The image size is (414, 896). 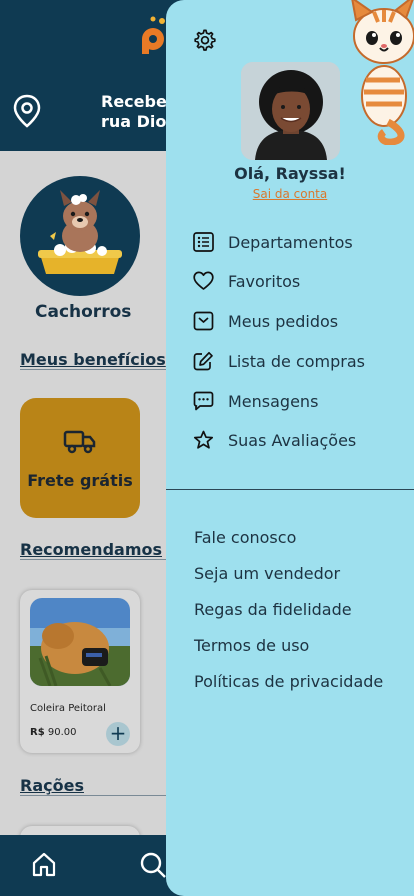 What do you see at coordinates (292, 440) in the screenshot?
I see `menu-item-label: Suas Avaliações` at bounding box center [292, 440].